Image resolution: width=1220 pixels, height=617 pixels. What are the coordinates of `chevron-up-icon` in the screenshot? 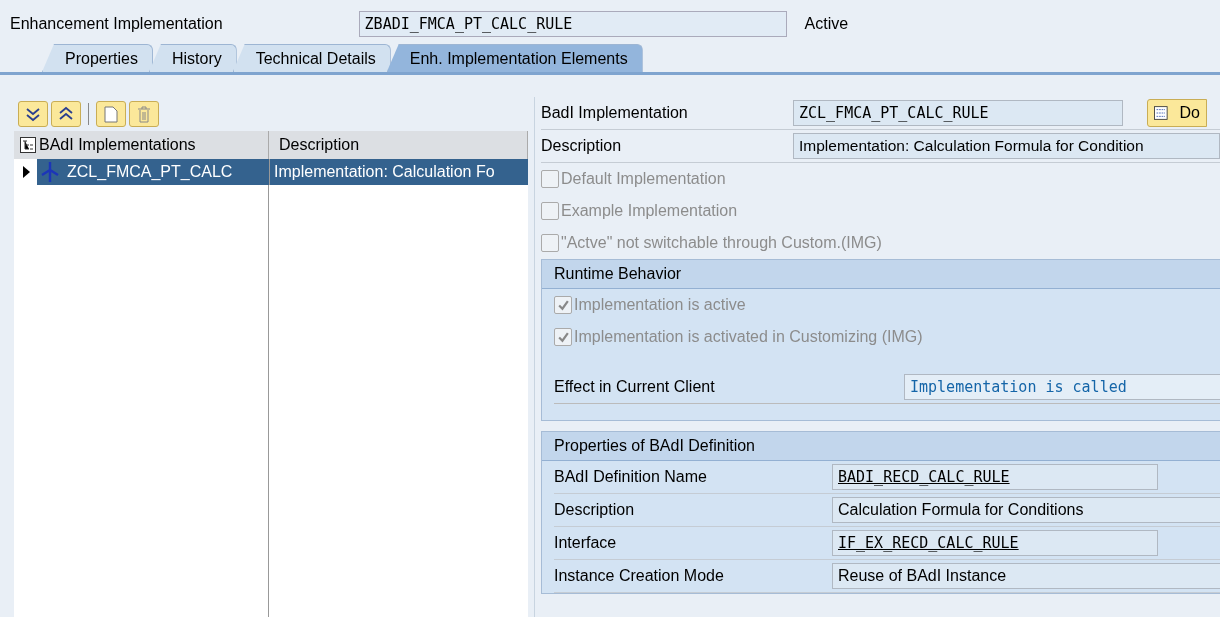 It's located at (66, 114).